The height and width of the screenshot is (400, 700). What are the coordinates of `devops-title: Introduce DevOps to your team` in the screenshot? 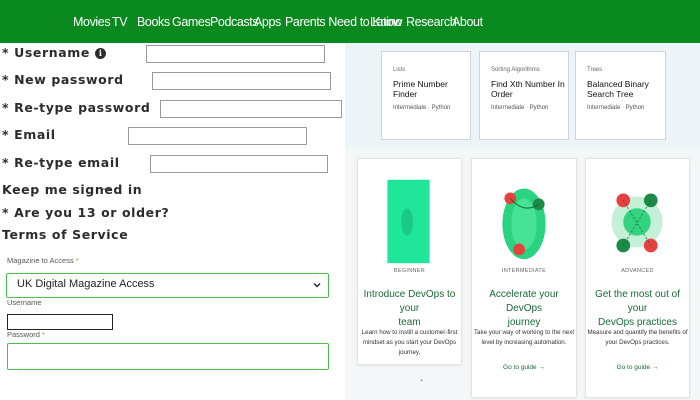 It's located at (409, 309).